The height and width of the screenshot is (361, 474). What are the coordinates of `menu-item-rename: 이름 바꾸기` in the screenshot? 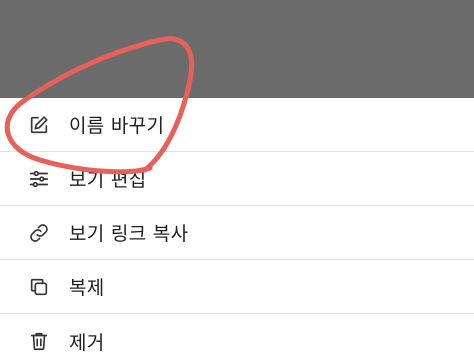 It's located at (237, 125).